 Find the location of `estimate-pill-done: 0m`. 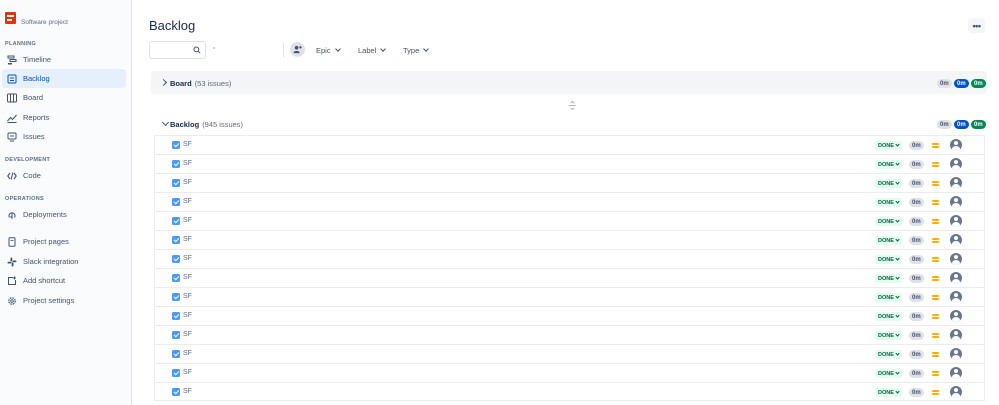

estimate-pill-done: 0m is located at coordinates (978, 124).